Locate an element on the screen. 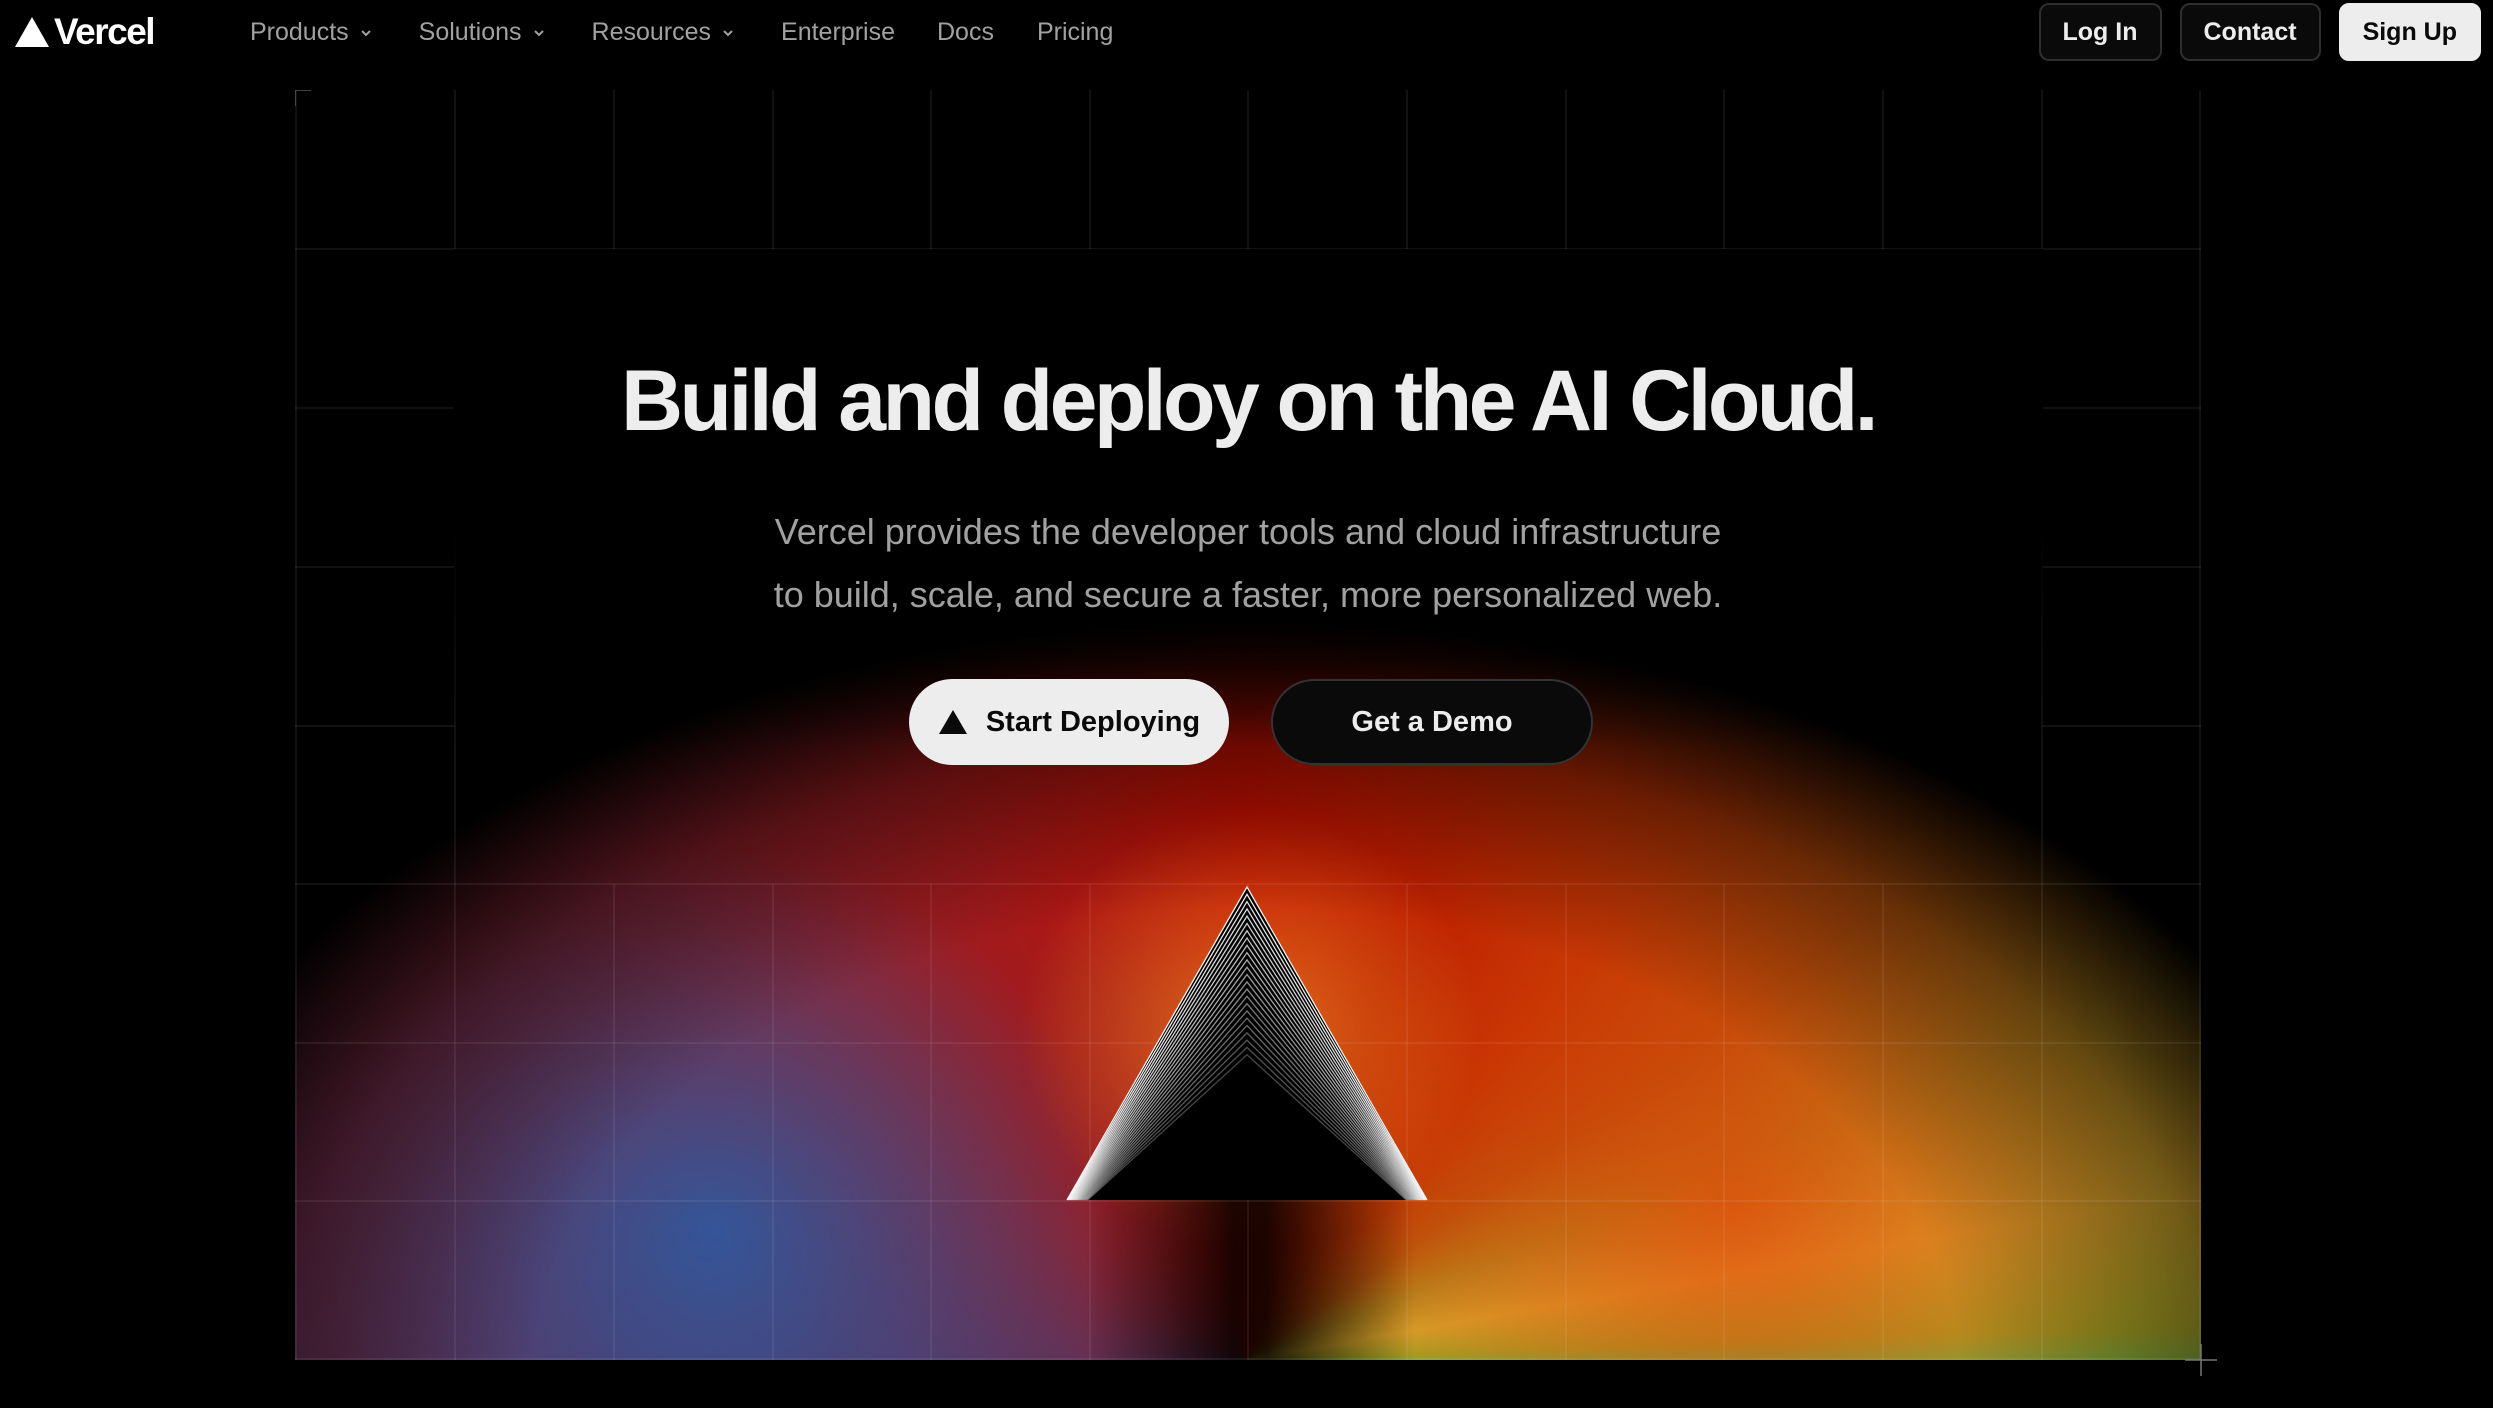 This screenshot has height=1408, width=2493. signup-button: Sign Up is located at coordinates (2409, 32).